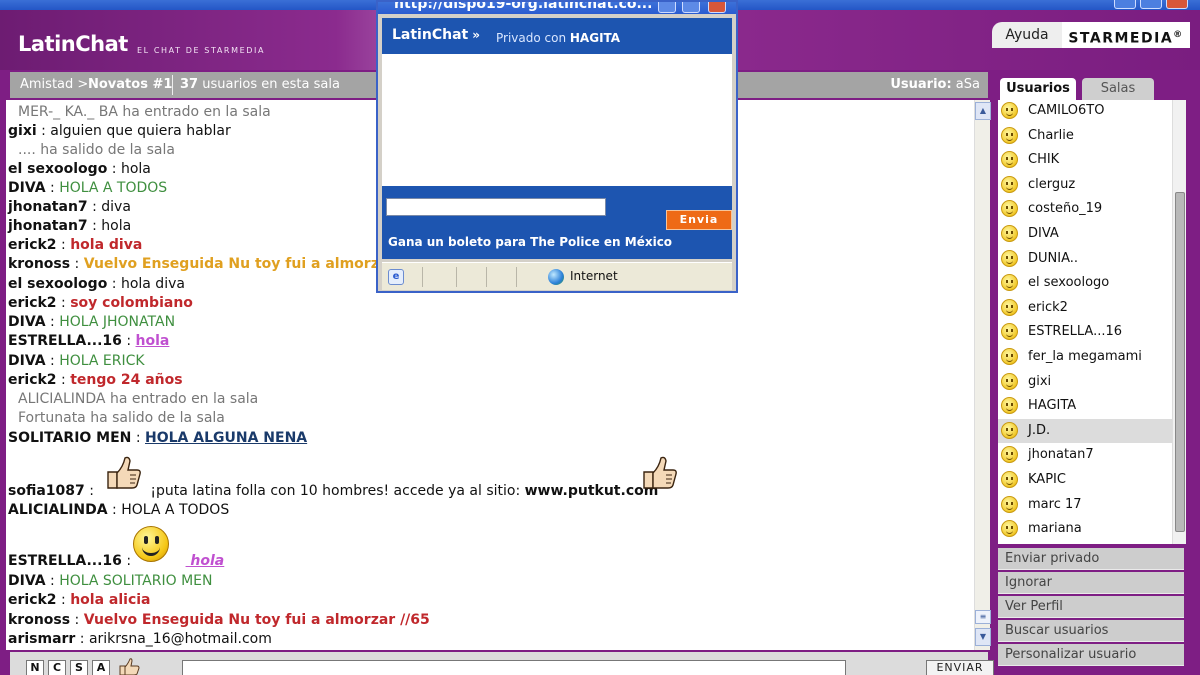  I want to click on minimize-button, so click(1125, 4).